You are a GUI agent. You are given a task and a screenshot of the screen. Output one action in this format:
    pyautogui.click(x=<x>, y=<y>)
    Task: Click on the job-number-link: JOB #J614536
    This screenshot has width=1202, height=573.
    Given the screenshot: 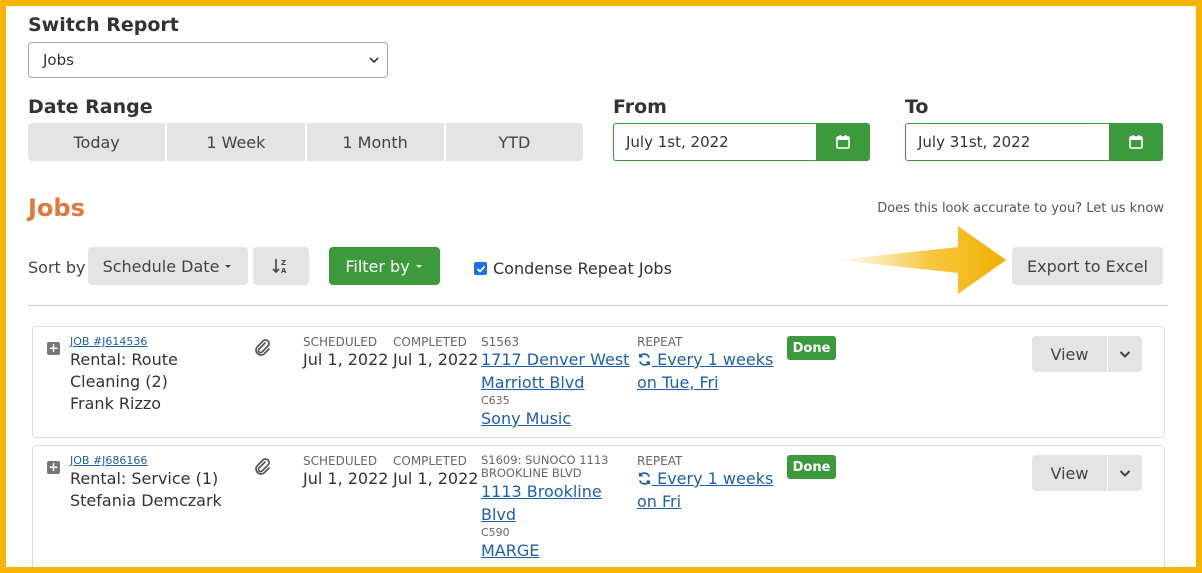 What is the action you would take?
    pyautogui.click(x=108, y=341)
    